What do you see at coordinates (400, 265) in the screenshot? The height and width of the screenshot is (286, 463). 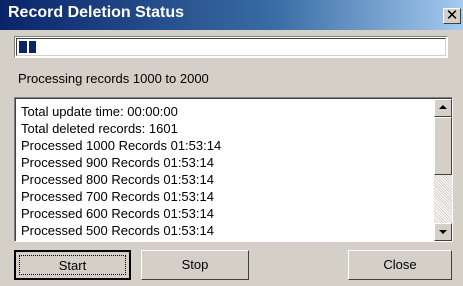 I see `close-button: Close` at bounding box center [400, 265].